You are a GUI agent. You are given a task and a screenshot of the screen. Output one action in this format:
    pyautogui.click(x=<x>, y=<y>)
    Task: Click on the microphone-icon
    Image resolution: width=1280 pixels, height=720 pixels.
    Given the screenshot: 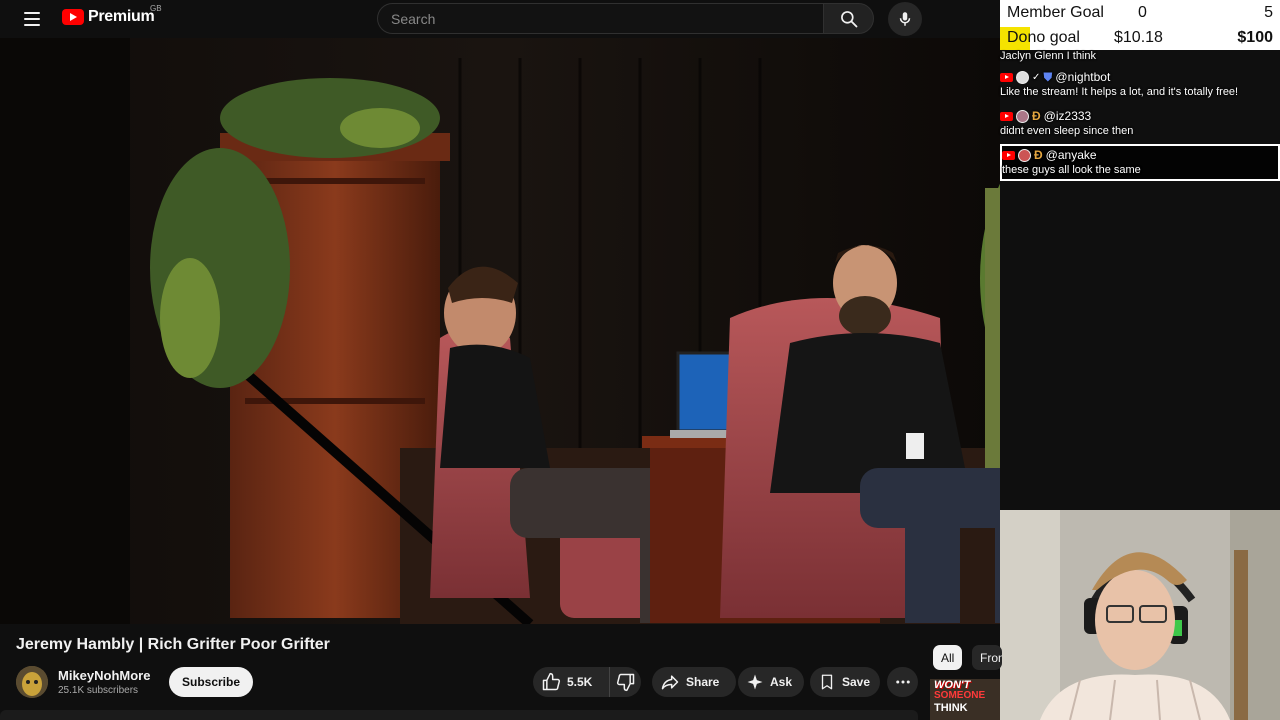 What is the action you would take?
    pyautogui.click(x=905, y=19)
    